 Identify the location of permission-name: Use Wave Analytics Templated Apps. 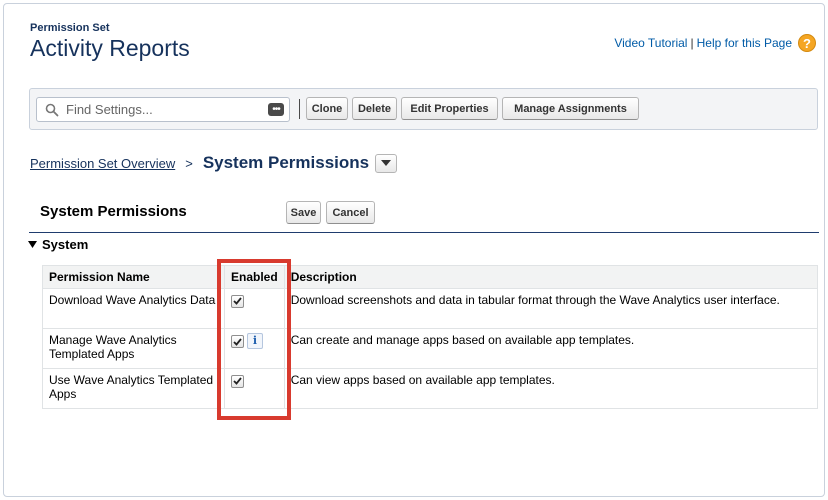
(133, 388).